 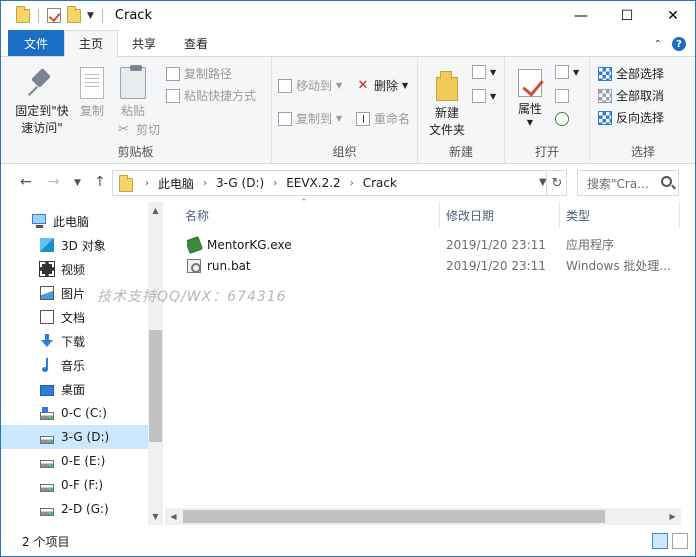 I want to click on help-icon: ?, so click(x=679, y=44).